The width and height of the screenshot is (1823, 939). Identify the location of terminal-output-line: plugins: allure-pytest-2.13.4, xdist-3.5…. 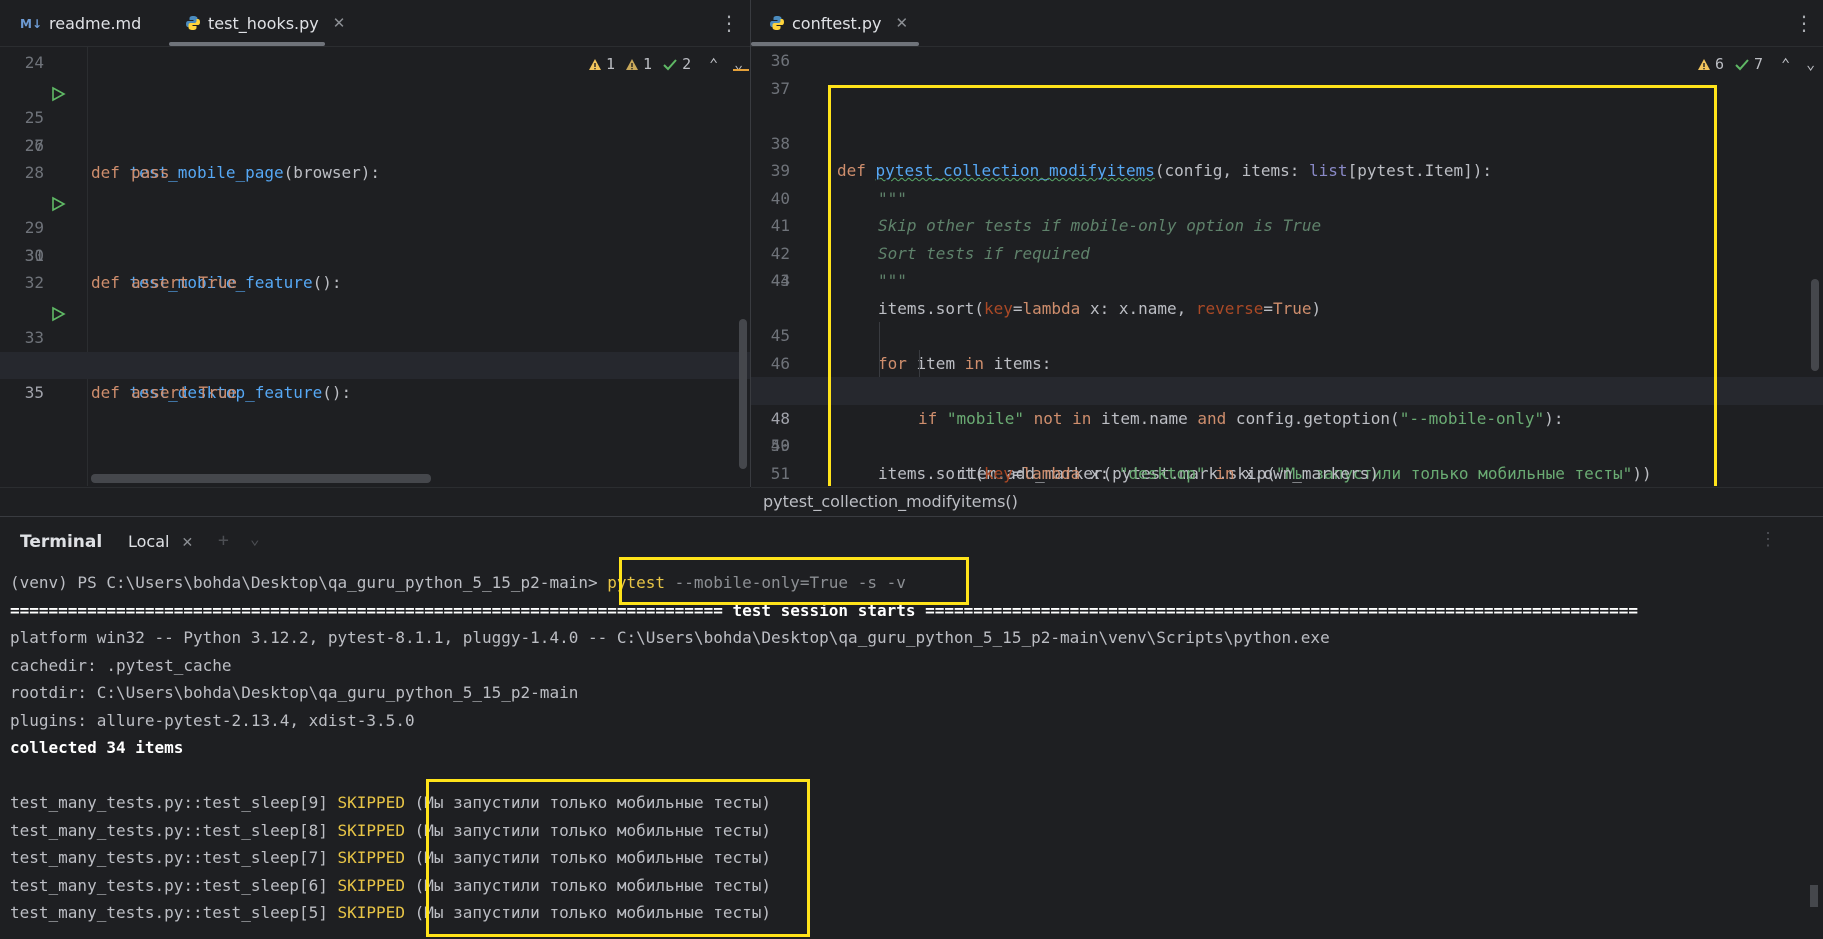
(212, 720).